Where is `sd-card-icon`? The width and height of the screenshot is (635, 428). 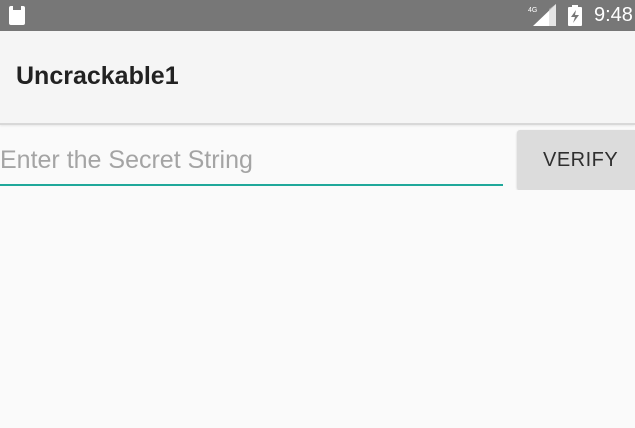 sd-card-icon is located at coordinates (17, 15).